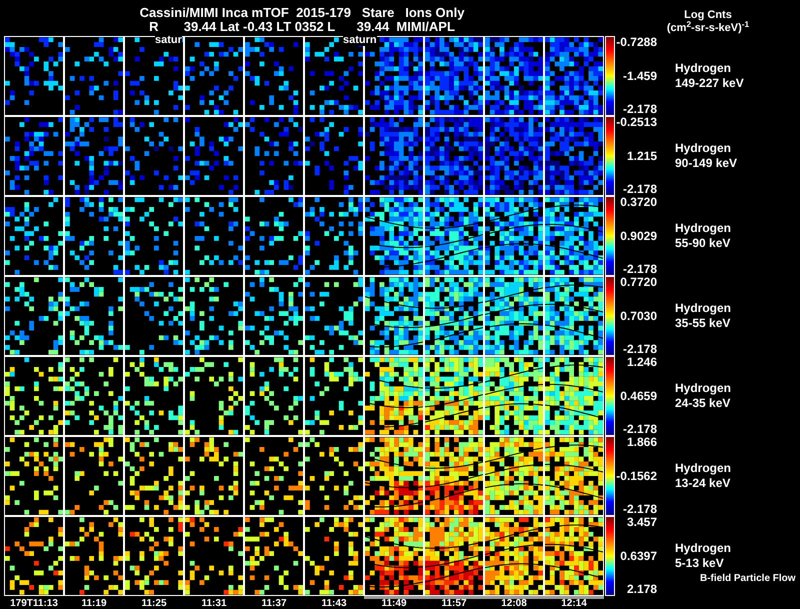 Image resolution: width=800 pixels, height=609 pixels. Describe the element at coordinates (274, 604) in the screenshot. I see `time-label: 11:37` at that location.